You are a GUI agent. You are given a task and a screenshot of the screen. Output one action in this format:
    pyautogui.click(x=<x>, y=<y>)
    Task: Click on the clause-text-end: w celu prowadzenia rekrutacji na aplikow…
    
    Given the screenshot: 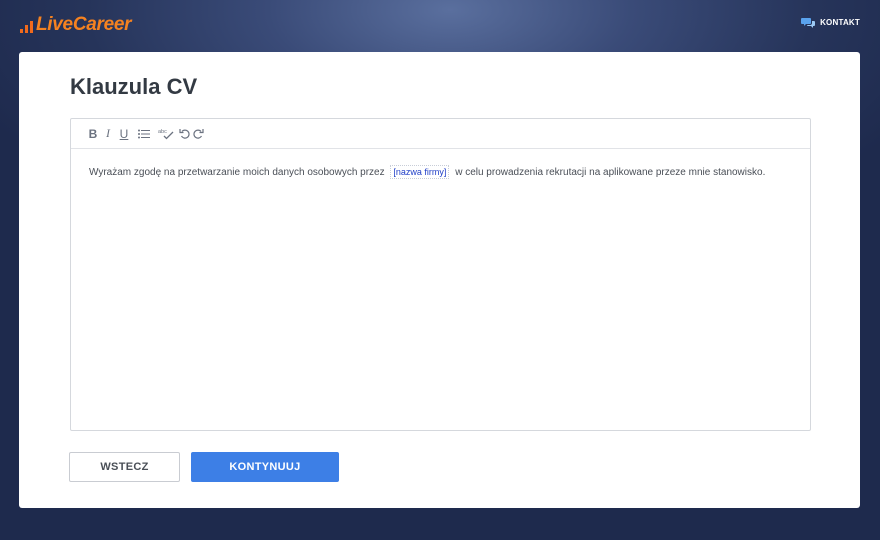 What is the action you would take?
    pyautogui.click(x=610, y=172)
    